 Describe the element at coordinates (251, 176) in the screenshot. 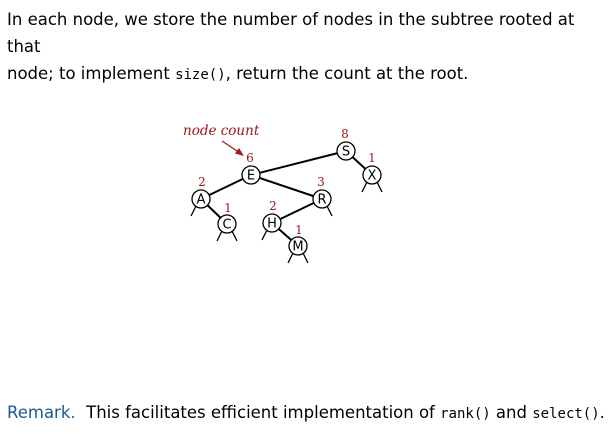

I see `node-key: E` at that location.